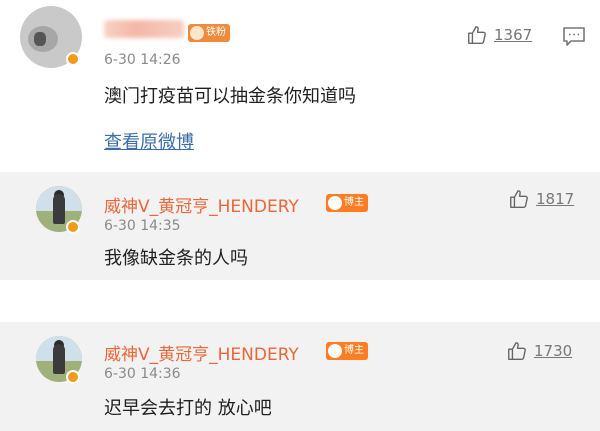 The image size is (600, 431). What do you see at coordinates (574, 37) in the screenshot?
I see `comment-icon` at bounding box center [574, 37].